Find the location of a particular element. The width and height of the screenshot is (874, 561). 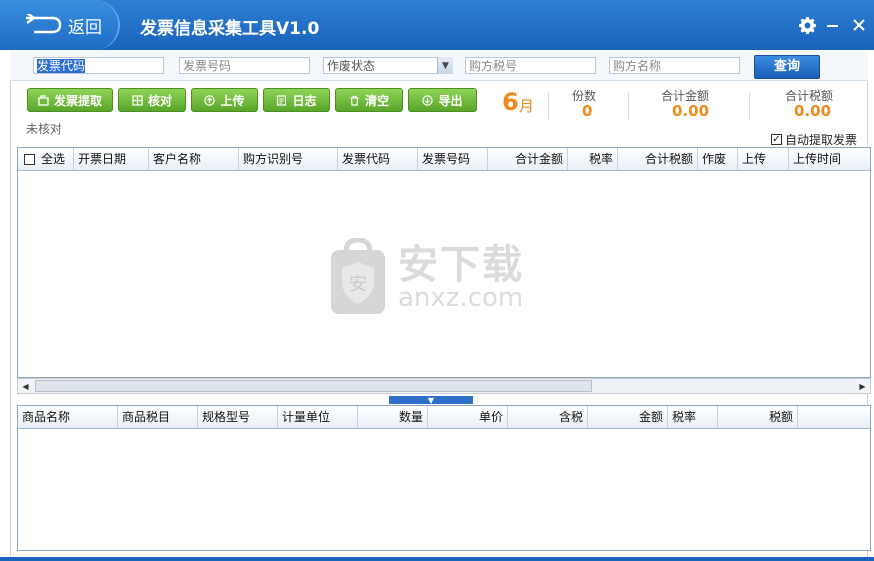

invoice-number-input: 发票号码 is located at coordinates (244, 65).